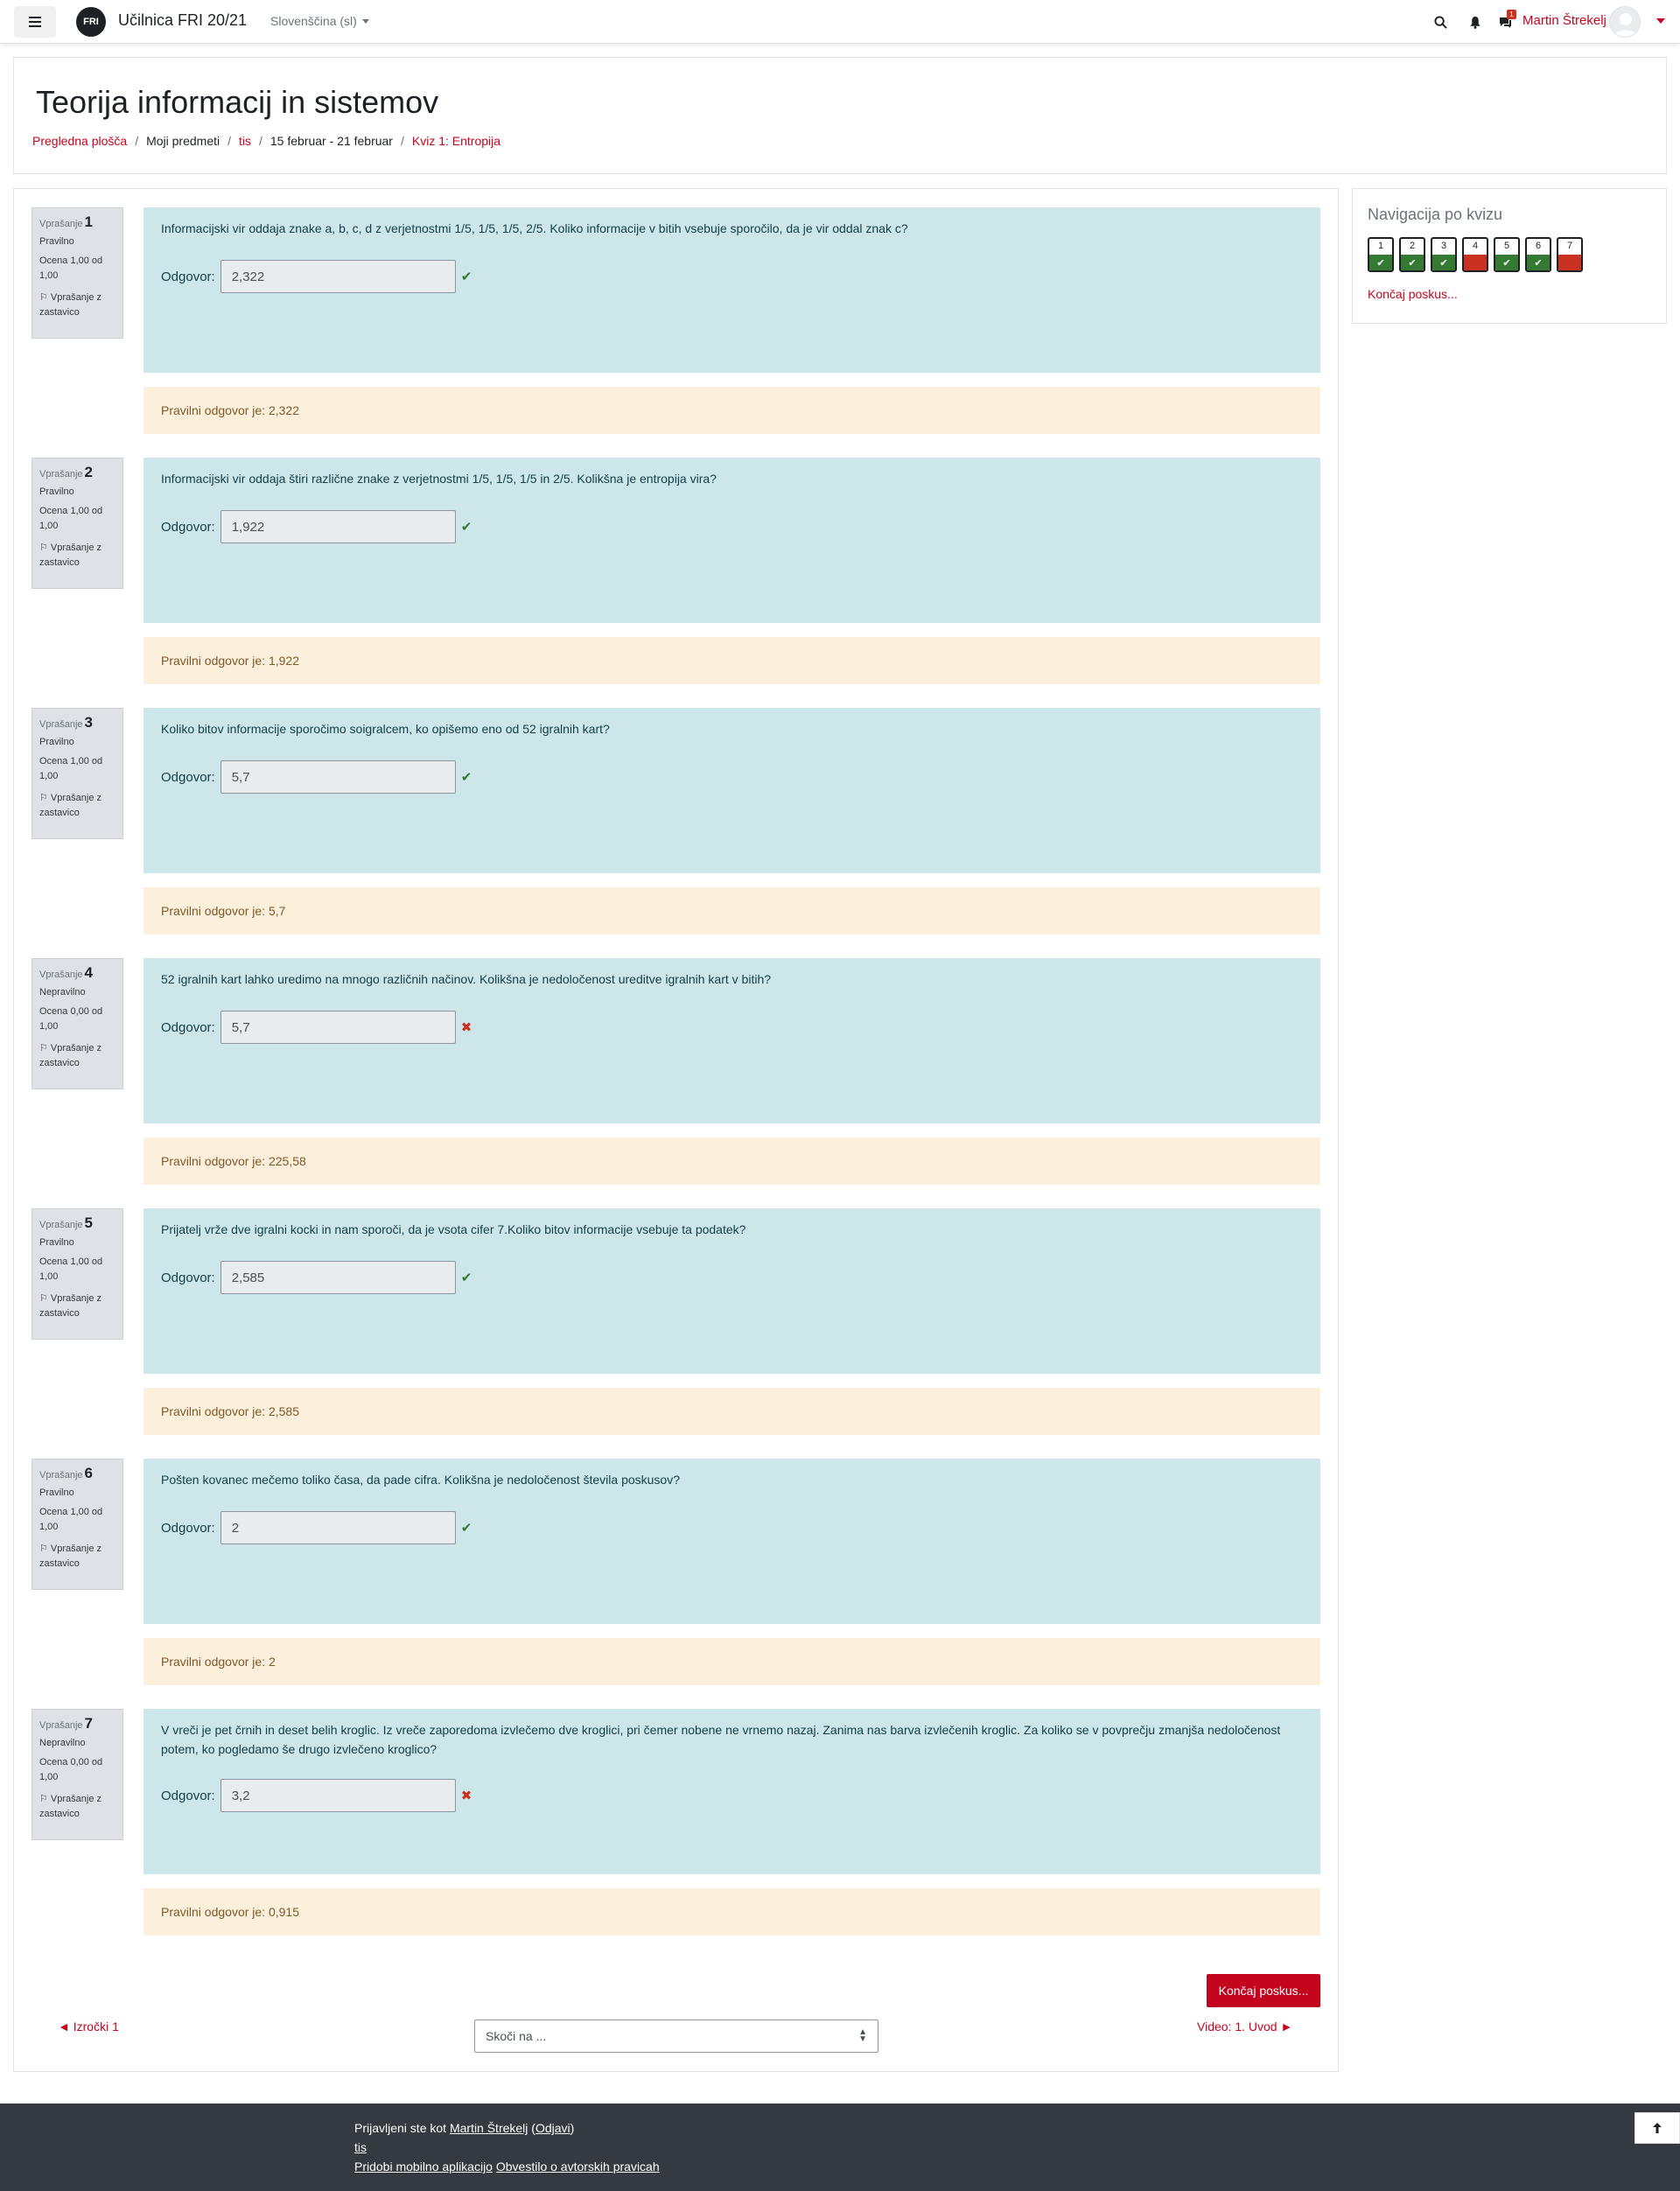 Image resolution: width=1680 pixels, height=2191 pixels. Describe the element at coordinates (1625, 22) in the screenshot. I see `avatar` at that location.